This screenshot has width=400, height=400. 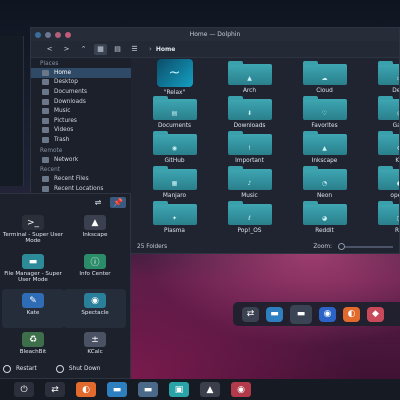 What do you see at coordinates (249, 213) in the screenshot?
I see `folder-icon: ℓ` at bounding box center [249, 213].